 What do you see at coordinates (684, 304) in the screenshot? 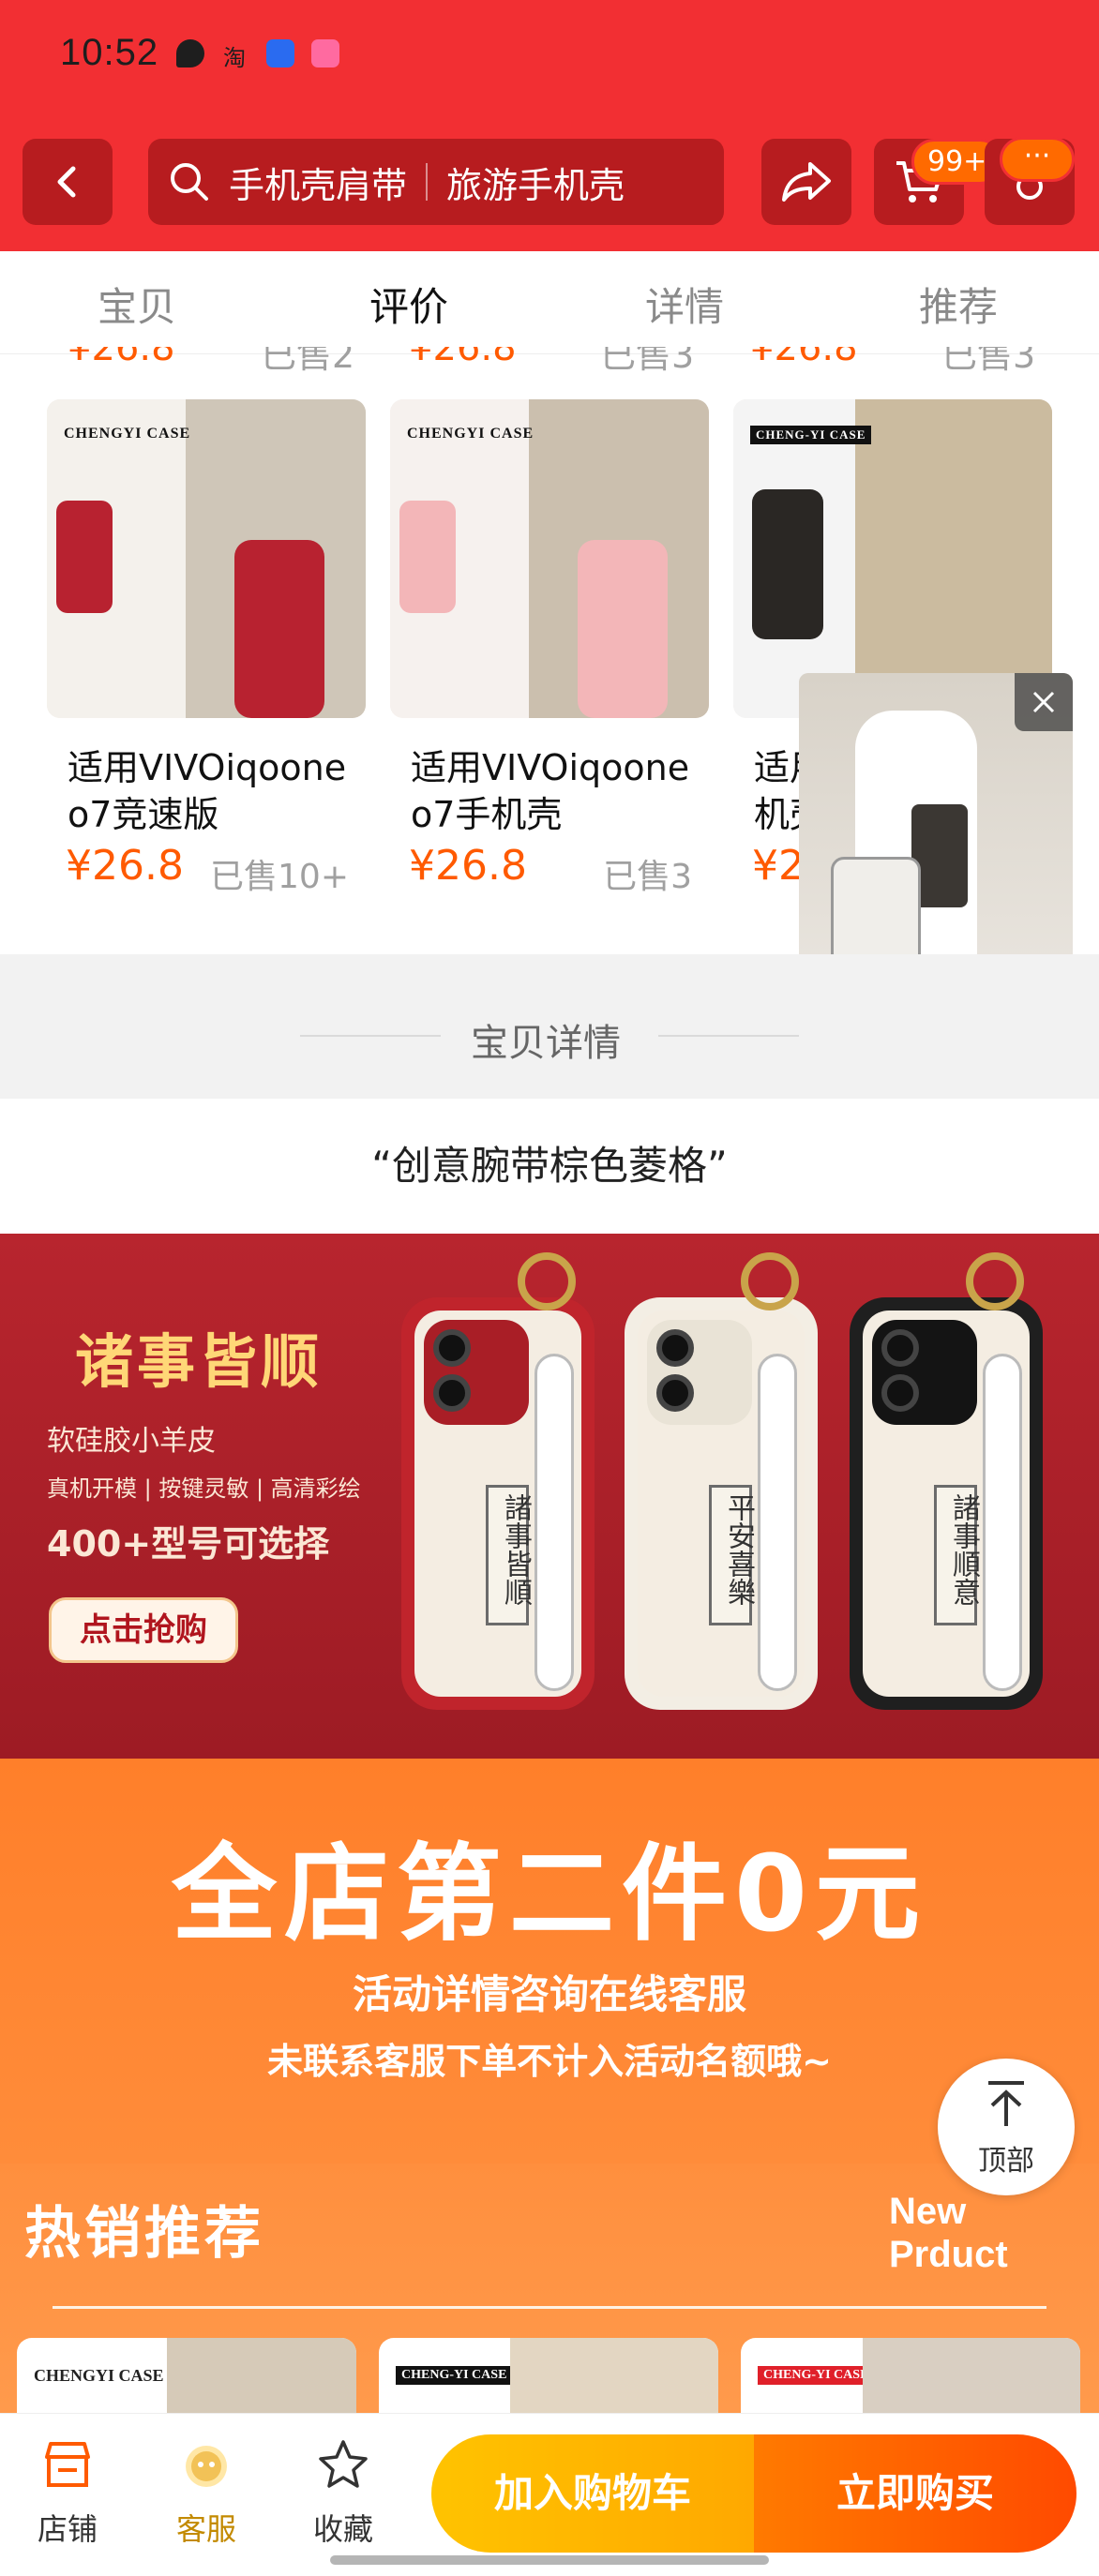
I see `tab-detail: 详情` at bounding box center [684, 304].